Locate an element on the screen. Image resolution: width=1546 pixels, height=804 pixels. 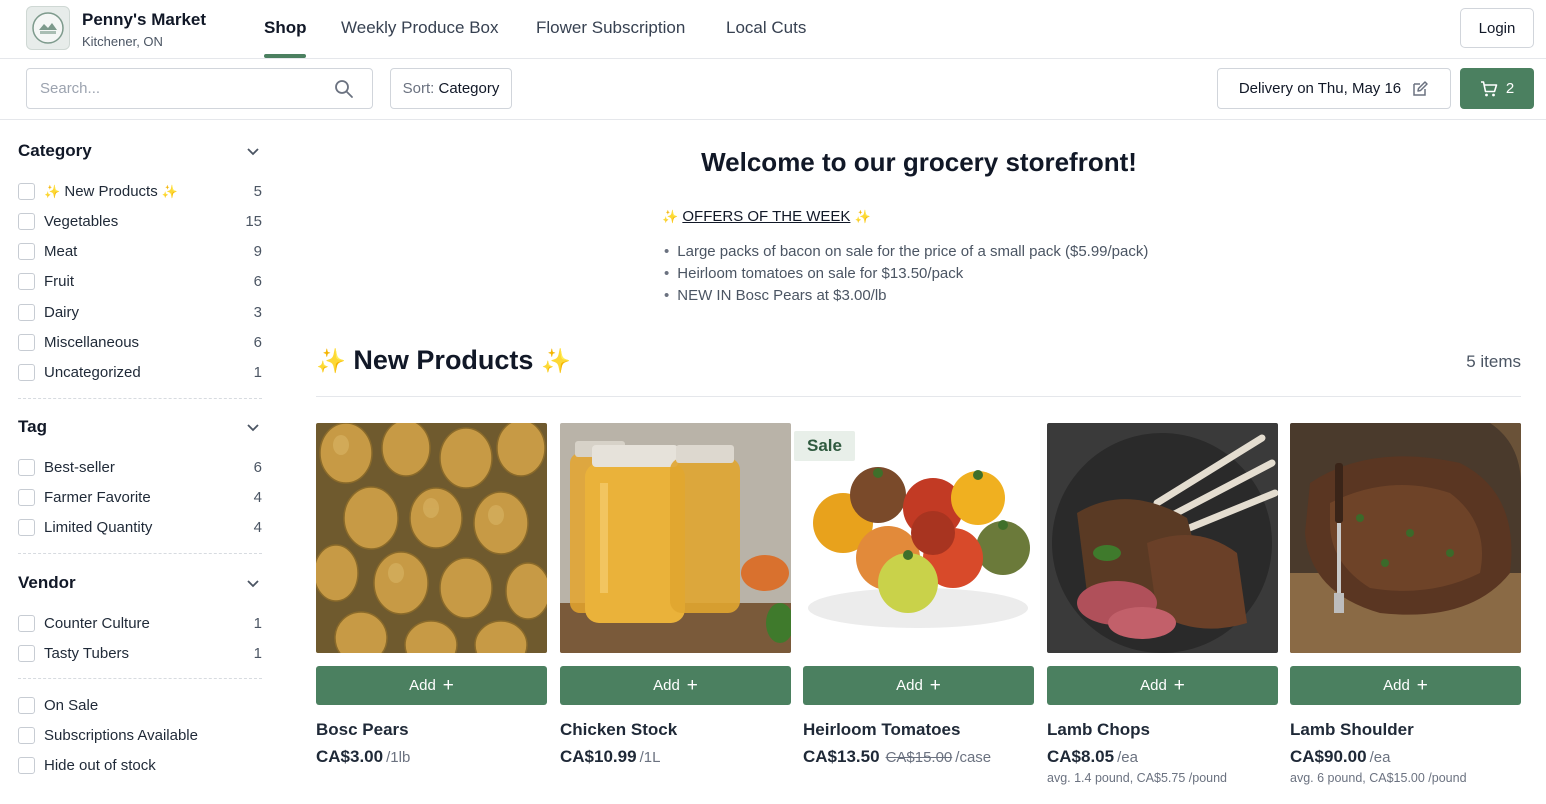
cart-button: 2 is located at coordinates (1497, 88).